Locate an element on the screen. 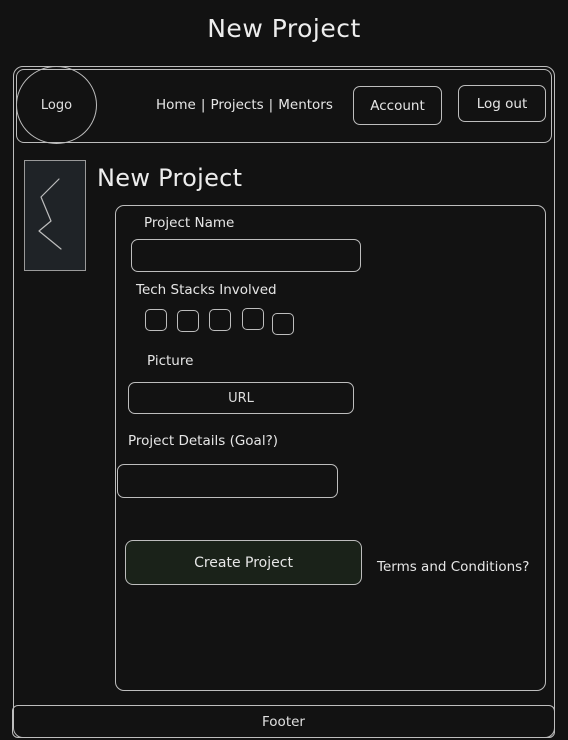 This screenshot has width=568, height=740. form-section-title: New Project is located at coordinates (170, 178).